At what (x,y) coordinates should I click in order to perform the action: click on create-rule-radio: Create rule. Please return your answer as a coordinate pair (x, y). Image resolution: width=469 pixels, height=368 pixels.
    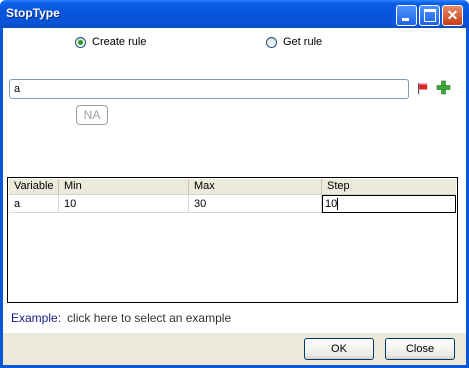
    Looking at the image, I should click on (110, 42).